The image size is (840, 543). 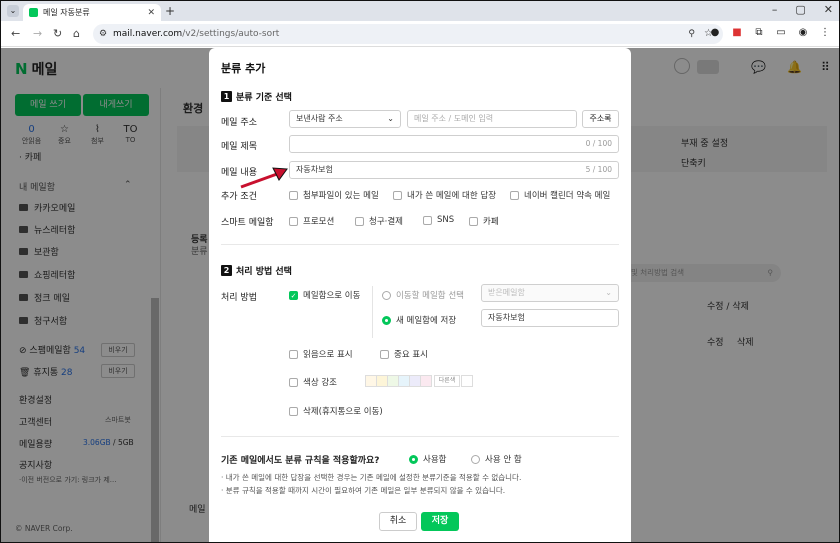 What do you see at coordinates (300, 461) in the screenshot?
I see `apply-existing-question: 기존 메일에서도 분류 규칙을 적용할까요?` at bounding box center [300, 461].